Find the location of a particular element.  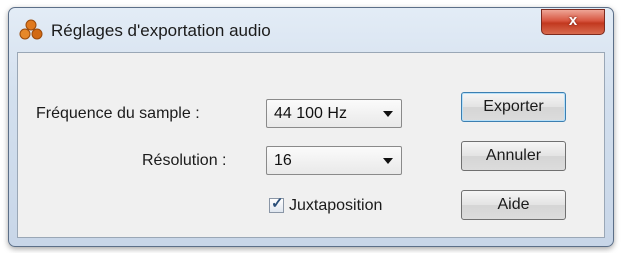

close-button: x is located at coordinates (573, 22).